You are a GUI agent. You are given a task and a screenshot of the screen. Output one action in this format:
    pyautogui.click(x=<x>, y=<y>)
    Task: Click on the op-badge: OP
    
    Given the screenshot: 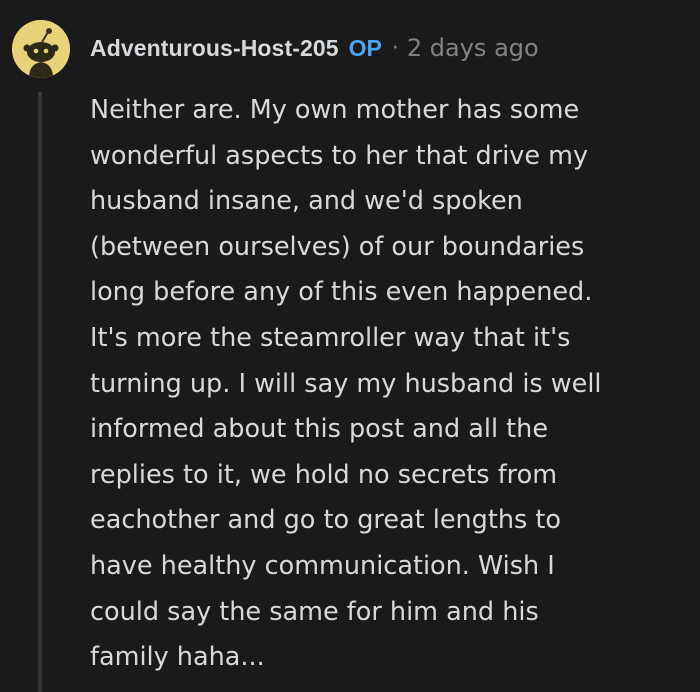 What is the action you would take?
    pyautogui.click(x=365, y=47)
    